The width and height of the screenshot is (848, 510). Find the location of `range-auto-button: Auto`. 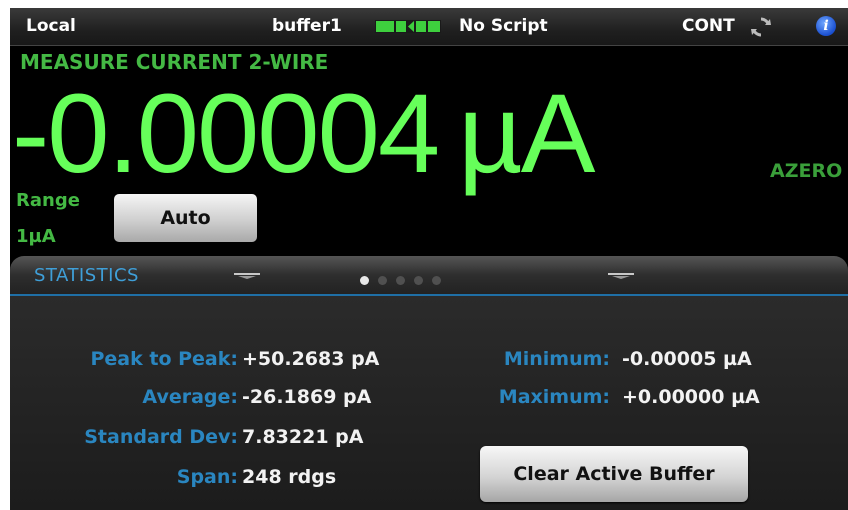

range-auto-button: Auto is located at coordinates (185, 218).